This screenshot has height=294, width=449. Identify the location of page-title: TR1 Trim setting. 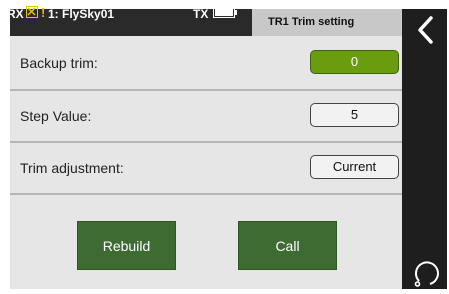
(311, 22).